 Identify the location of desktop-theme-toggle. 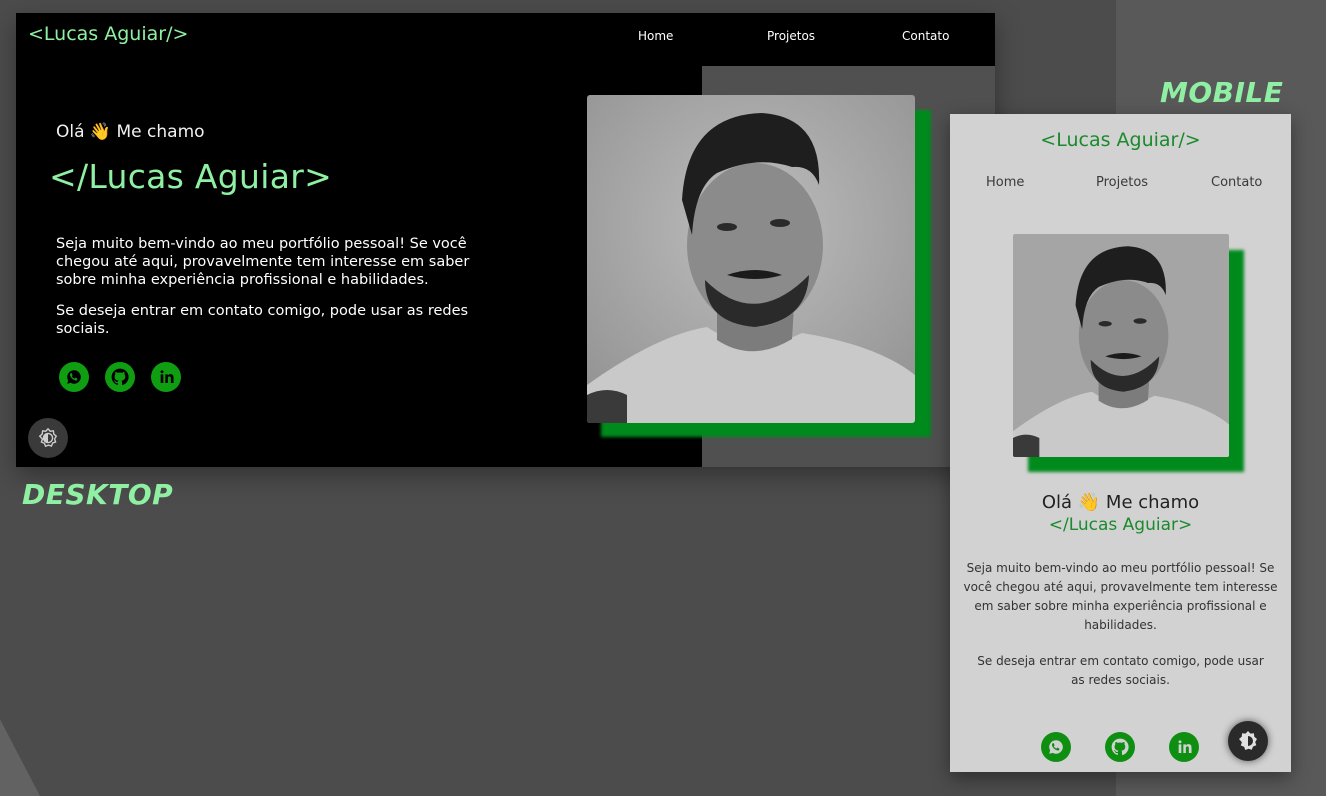
(48, 438).